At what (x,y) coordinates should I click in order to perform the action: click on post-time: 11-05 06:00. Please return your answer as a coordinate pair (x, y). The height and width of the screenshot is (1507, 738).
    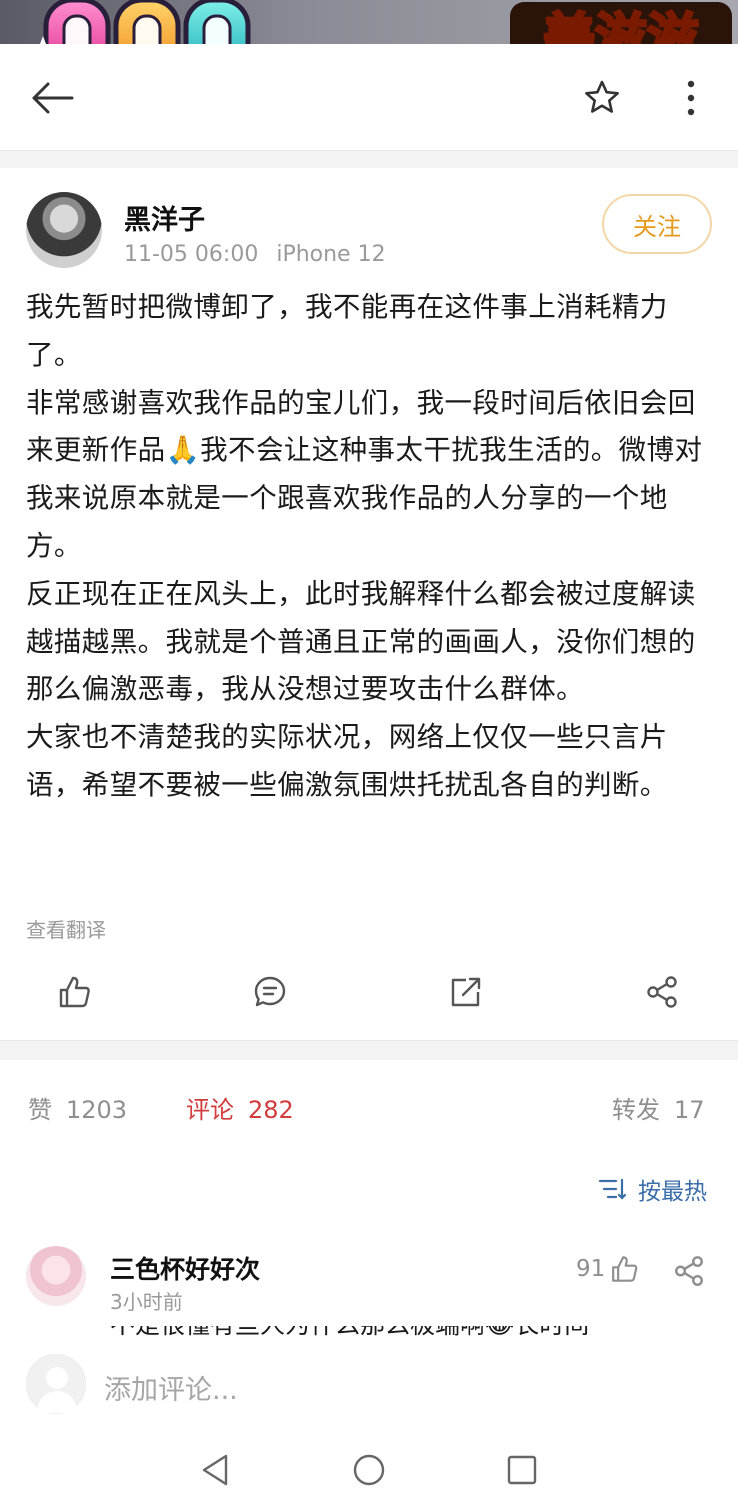
    Looking at the image, I should click on (191, 254).